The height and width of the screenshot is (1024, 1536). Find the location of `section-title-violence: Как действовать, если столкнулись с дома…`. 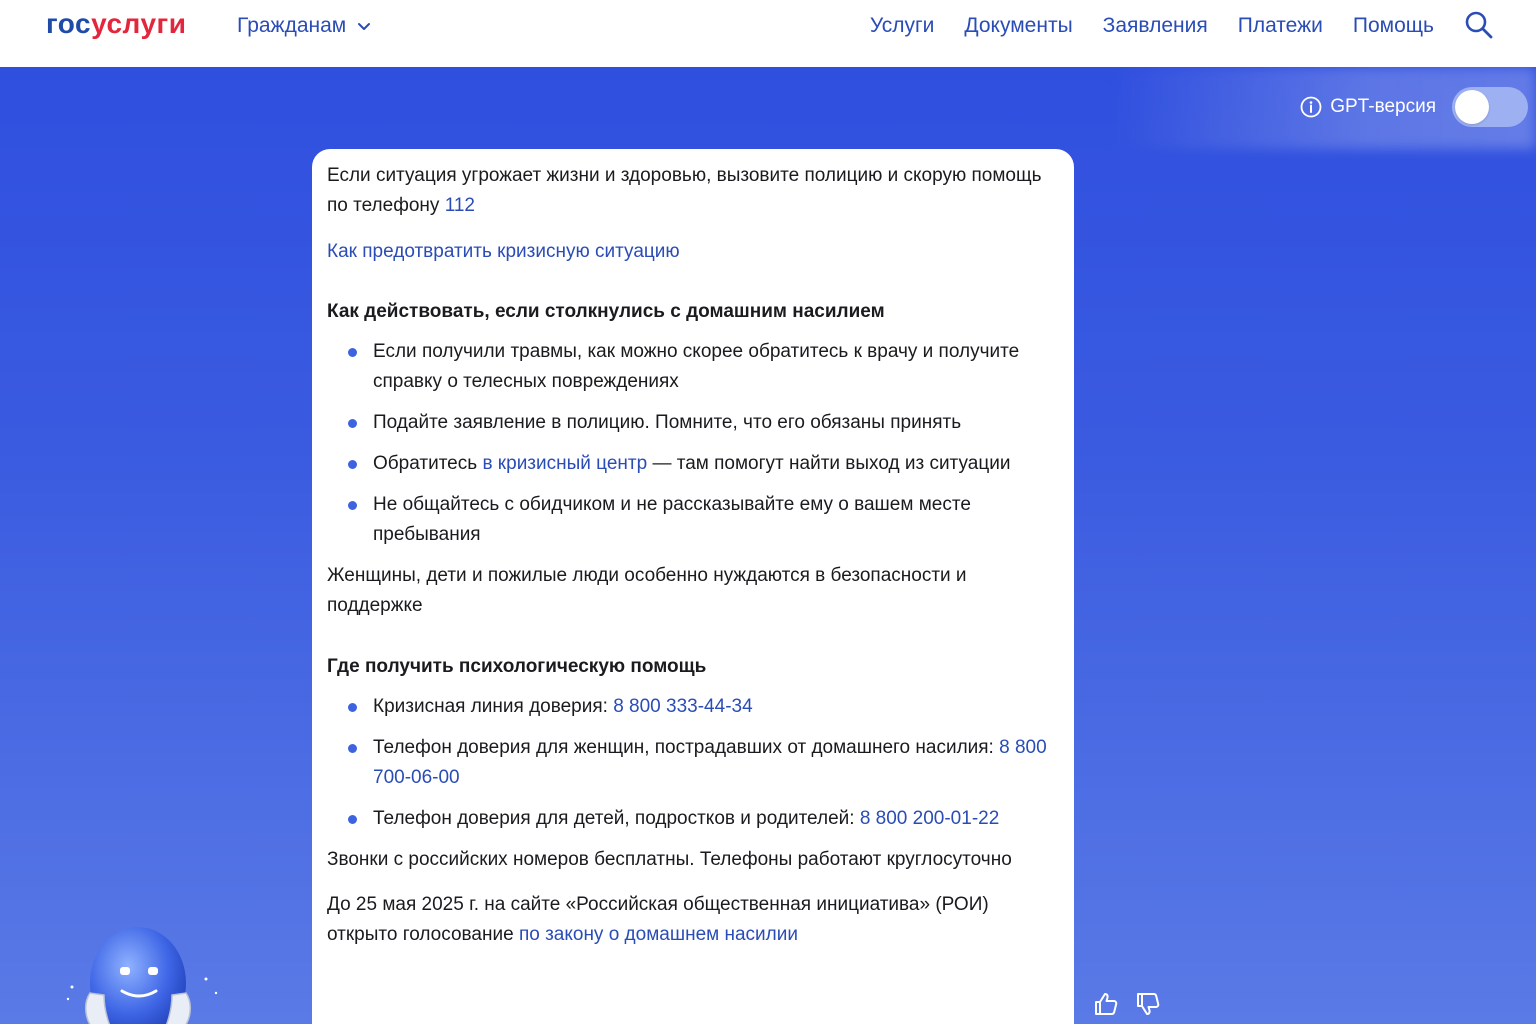

section-title-violence: Как действовать, если столкнулись с дома… is located at coordinates (606, 311).